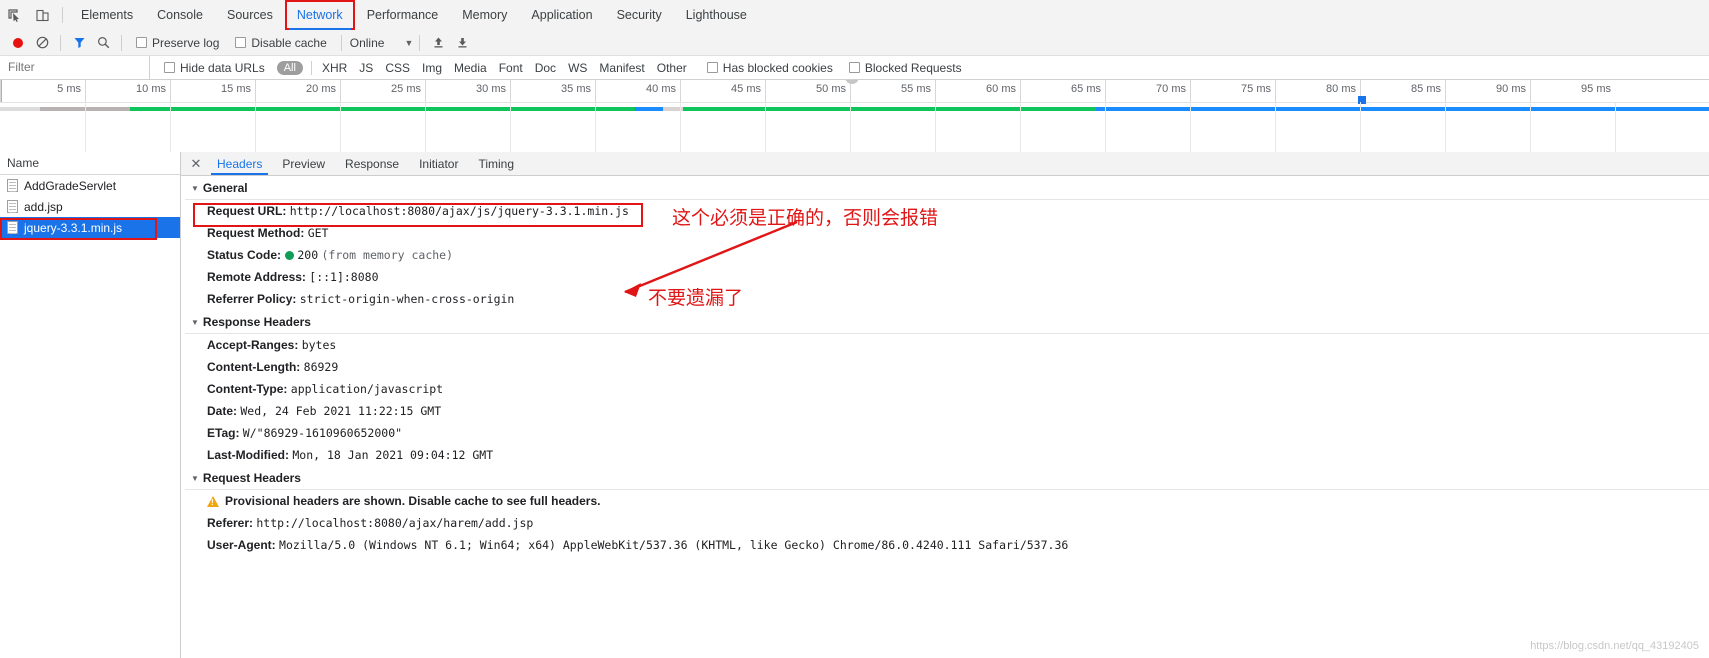  I want to click on request-name: add.jsp, so click(43, 206).